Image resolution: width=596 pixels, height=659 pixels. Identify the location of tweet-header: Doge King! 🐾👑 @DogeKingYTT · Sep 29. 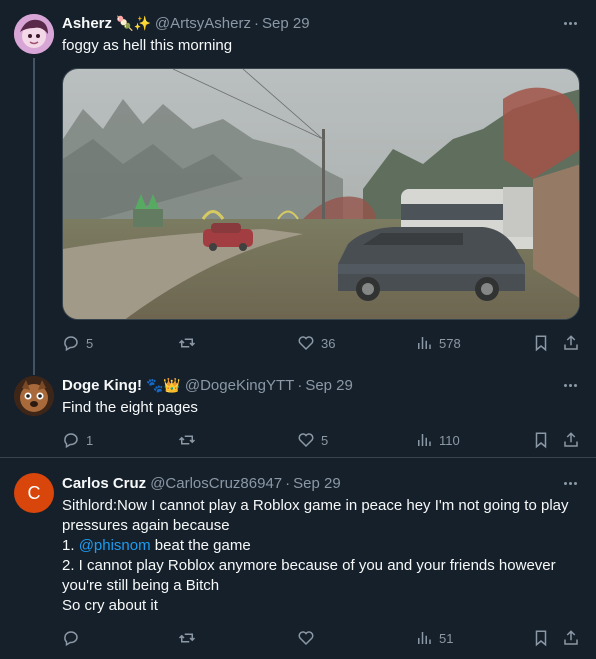
(207, 385).